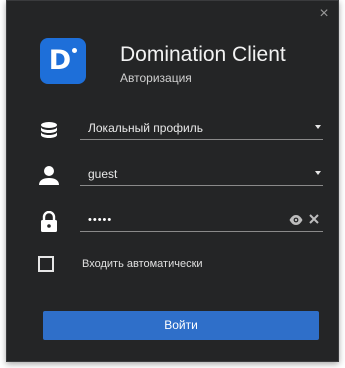  What do you see at coordinates (201, 221) in the screenshot?
I see `password-field: •••••` at bounding box center [201, 221].